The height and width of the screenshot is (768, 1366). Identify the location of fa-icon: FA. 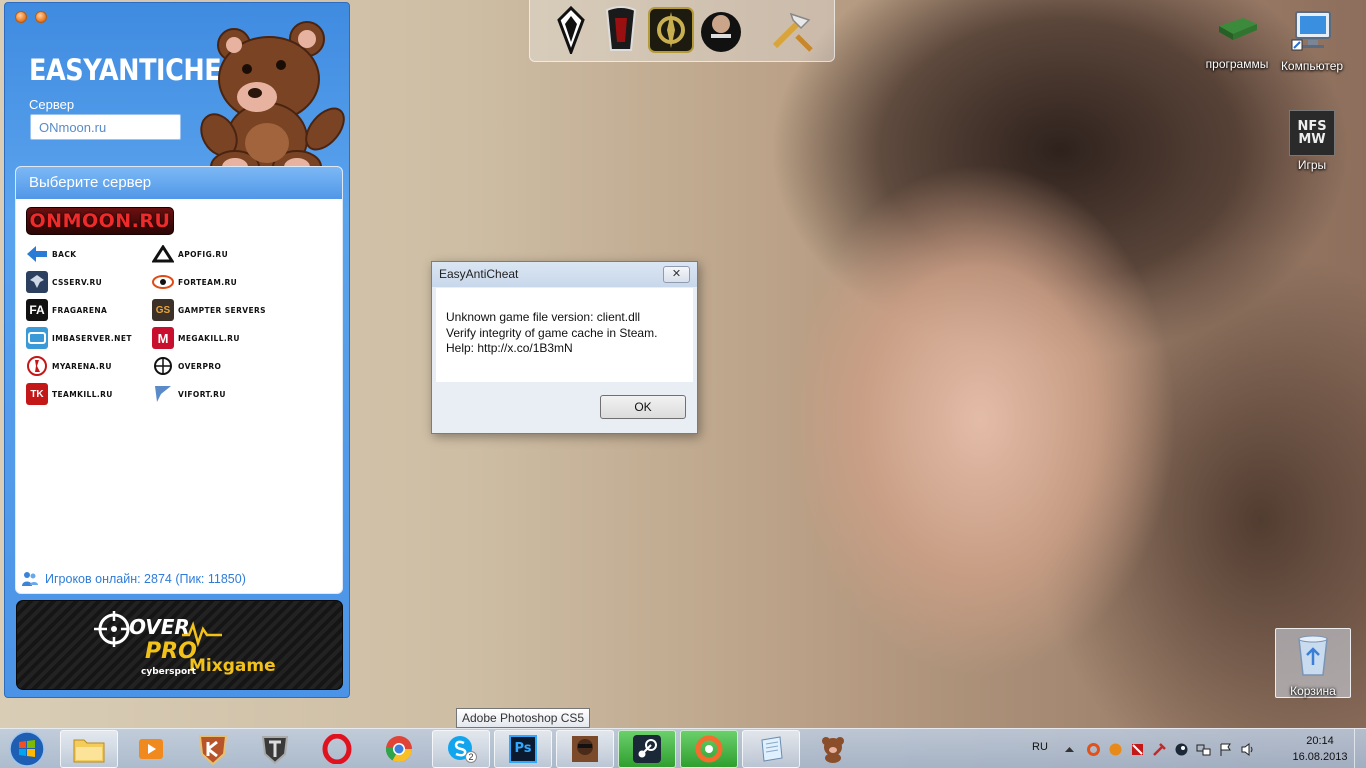
(37, 310).